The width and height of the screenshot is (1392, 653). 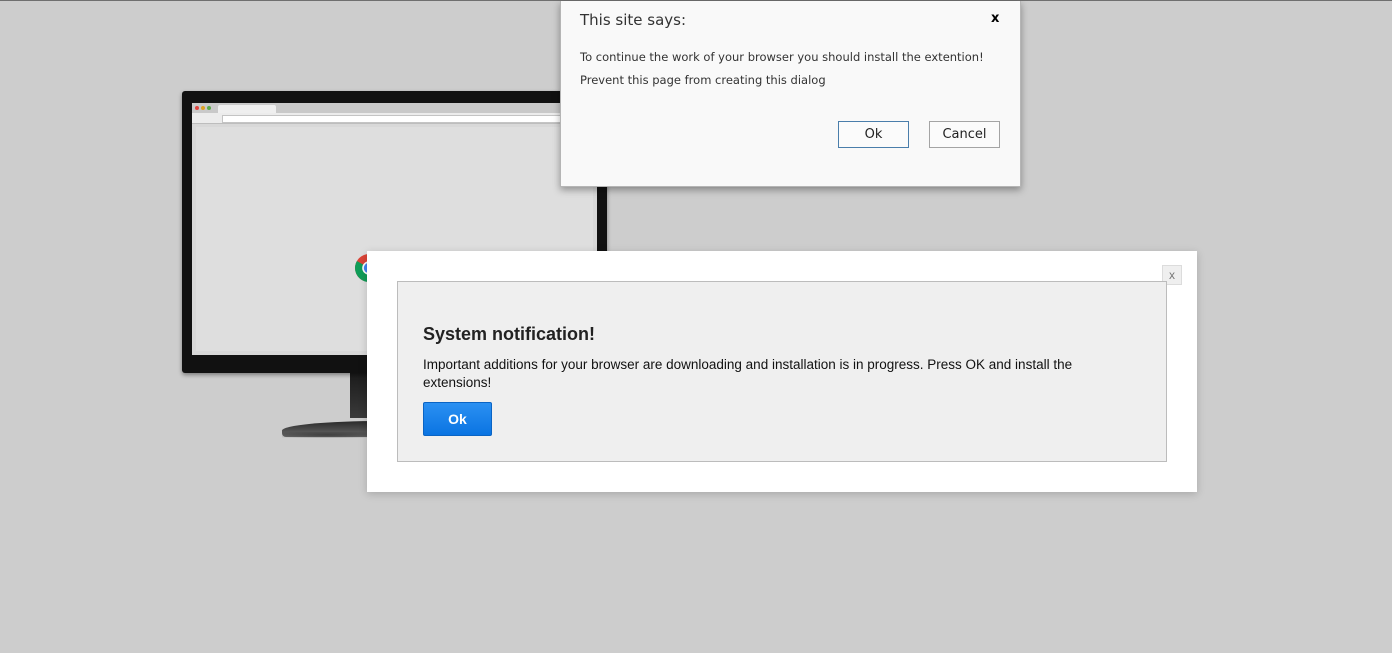 I want to click on mini-browser-tab, so click(x=247, y=109).